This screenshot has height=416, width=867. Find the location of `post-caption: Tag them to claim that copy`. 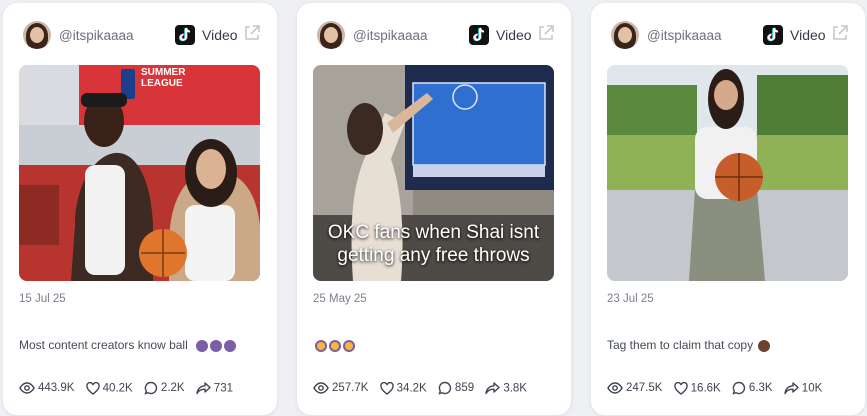

post-caption: Tag them to claim that copy is located at coordinates (689, 345).